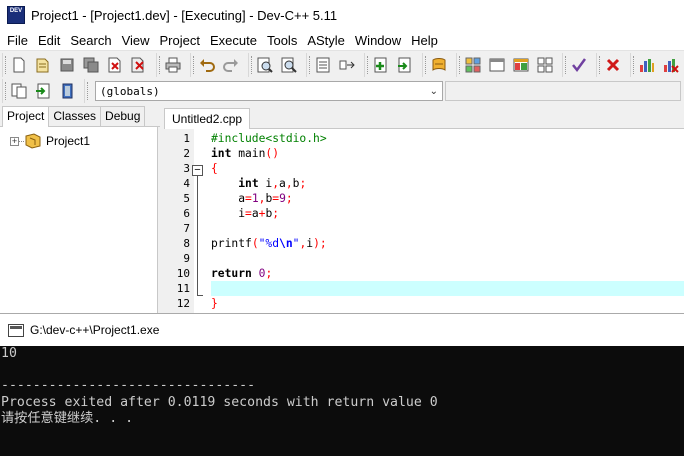 The height and width of the screenshot is (456, 684). I want to click on tree-item-project1: + Project1, so click(50, 141).